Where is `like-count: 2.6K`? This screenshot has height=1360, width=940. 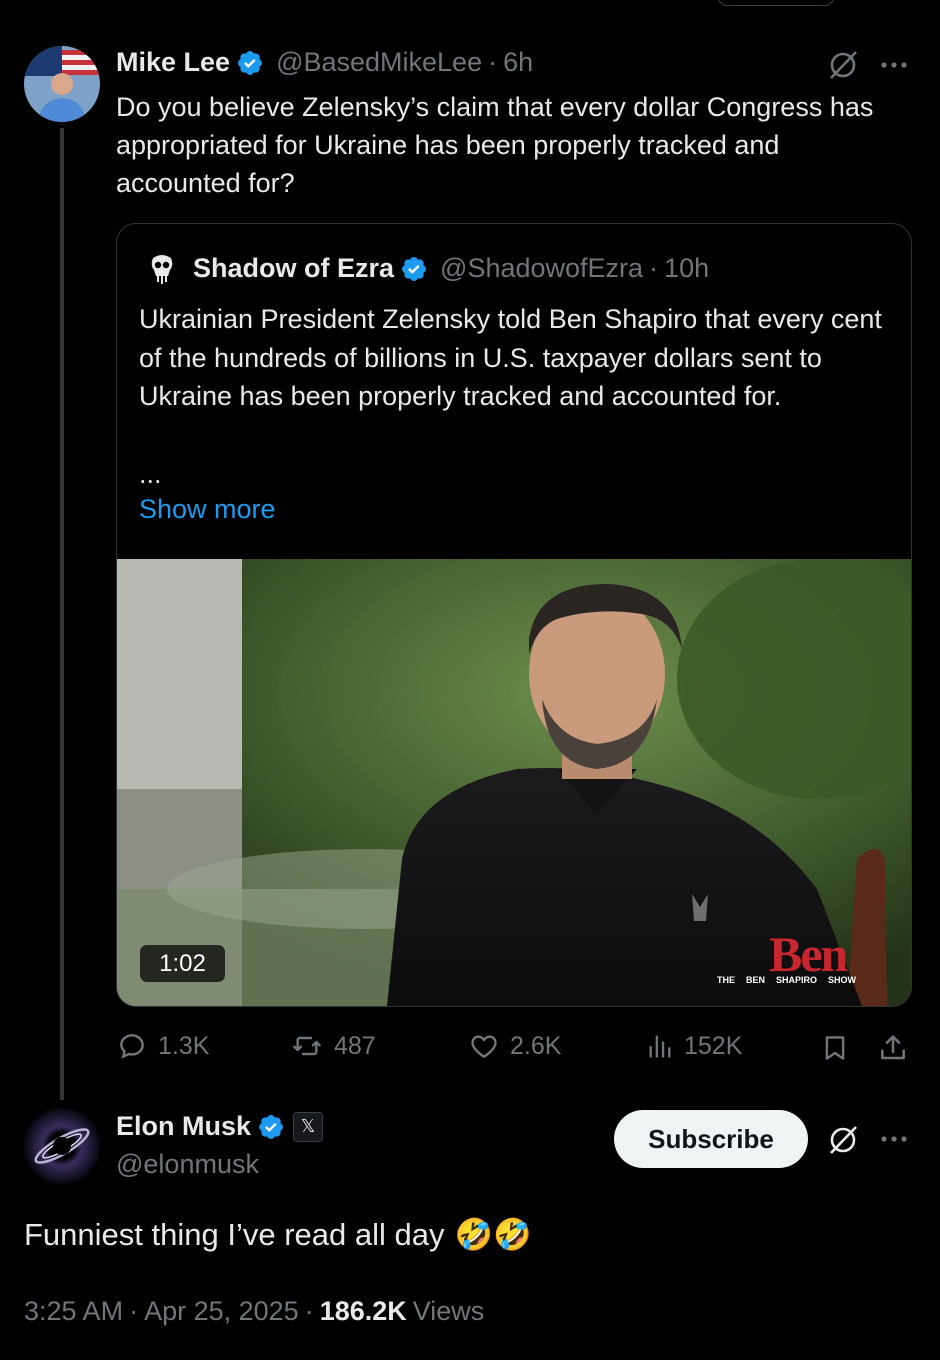
like-count: 2.6K is located at coordinates (536, 1045).